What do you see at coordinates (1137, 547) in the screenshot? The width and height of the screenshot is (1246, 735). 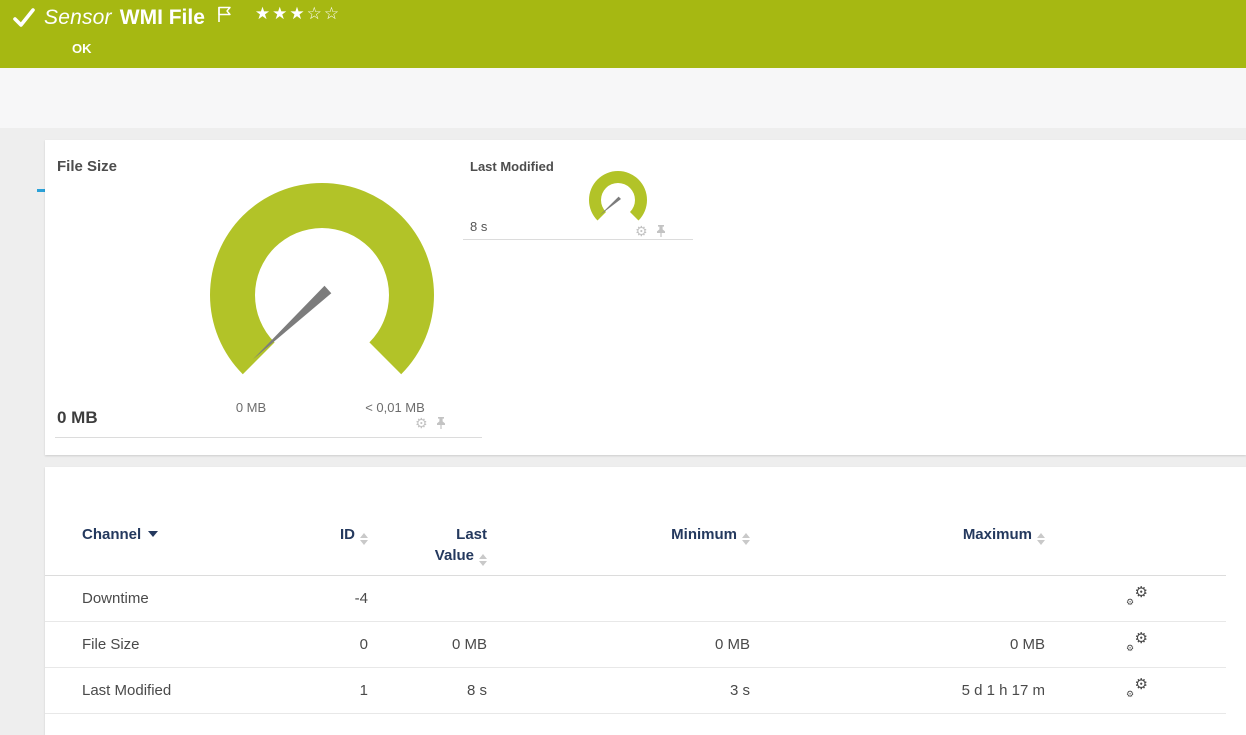 I see `column-header-actions` at bounding box center [1137, 547].